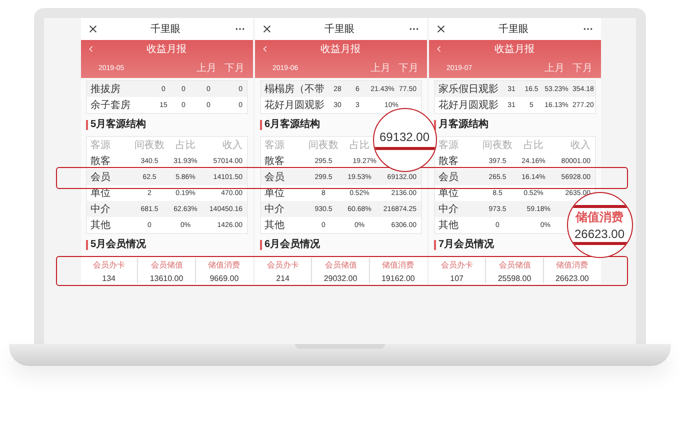 The image size is (679, 430). What do you see at coordinates (295, 89) in the screenshot?
I see `table-cell-text: 榻榻房（不带` at bounding box center [295, 89].